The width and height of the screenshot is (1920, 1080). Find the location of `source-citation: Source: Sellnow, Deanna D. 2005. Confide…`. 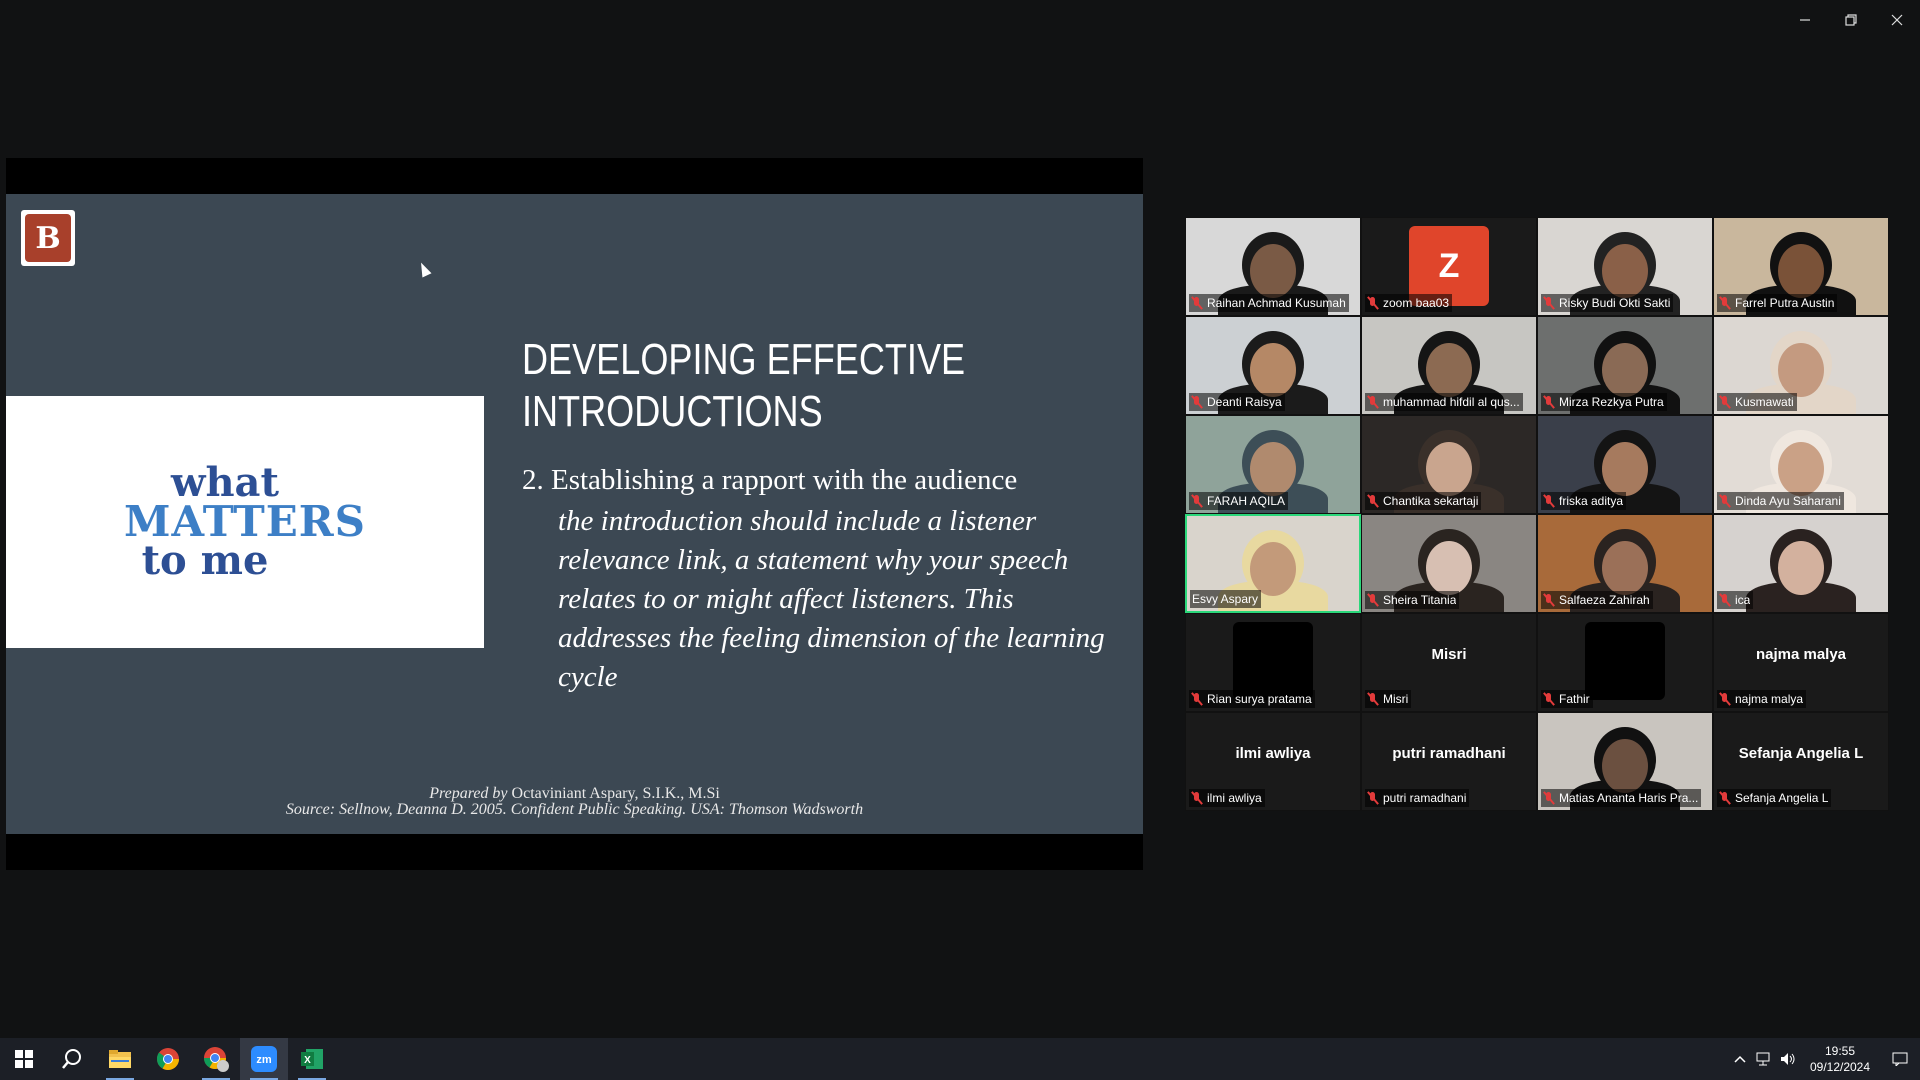

source-citation: Source: Sellnow, Deanna D. 2005. Confide… is located at coordinates (574, 809).